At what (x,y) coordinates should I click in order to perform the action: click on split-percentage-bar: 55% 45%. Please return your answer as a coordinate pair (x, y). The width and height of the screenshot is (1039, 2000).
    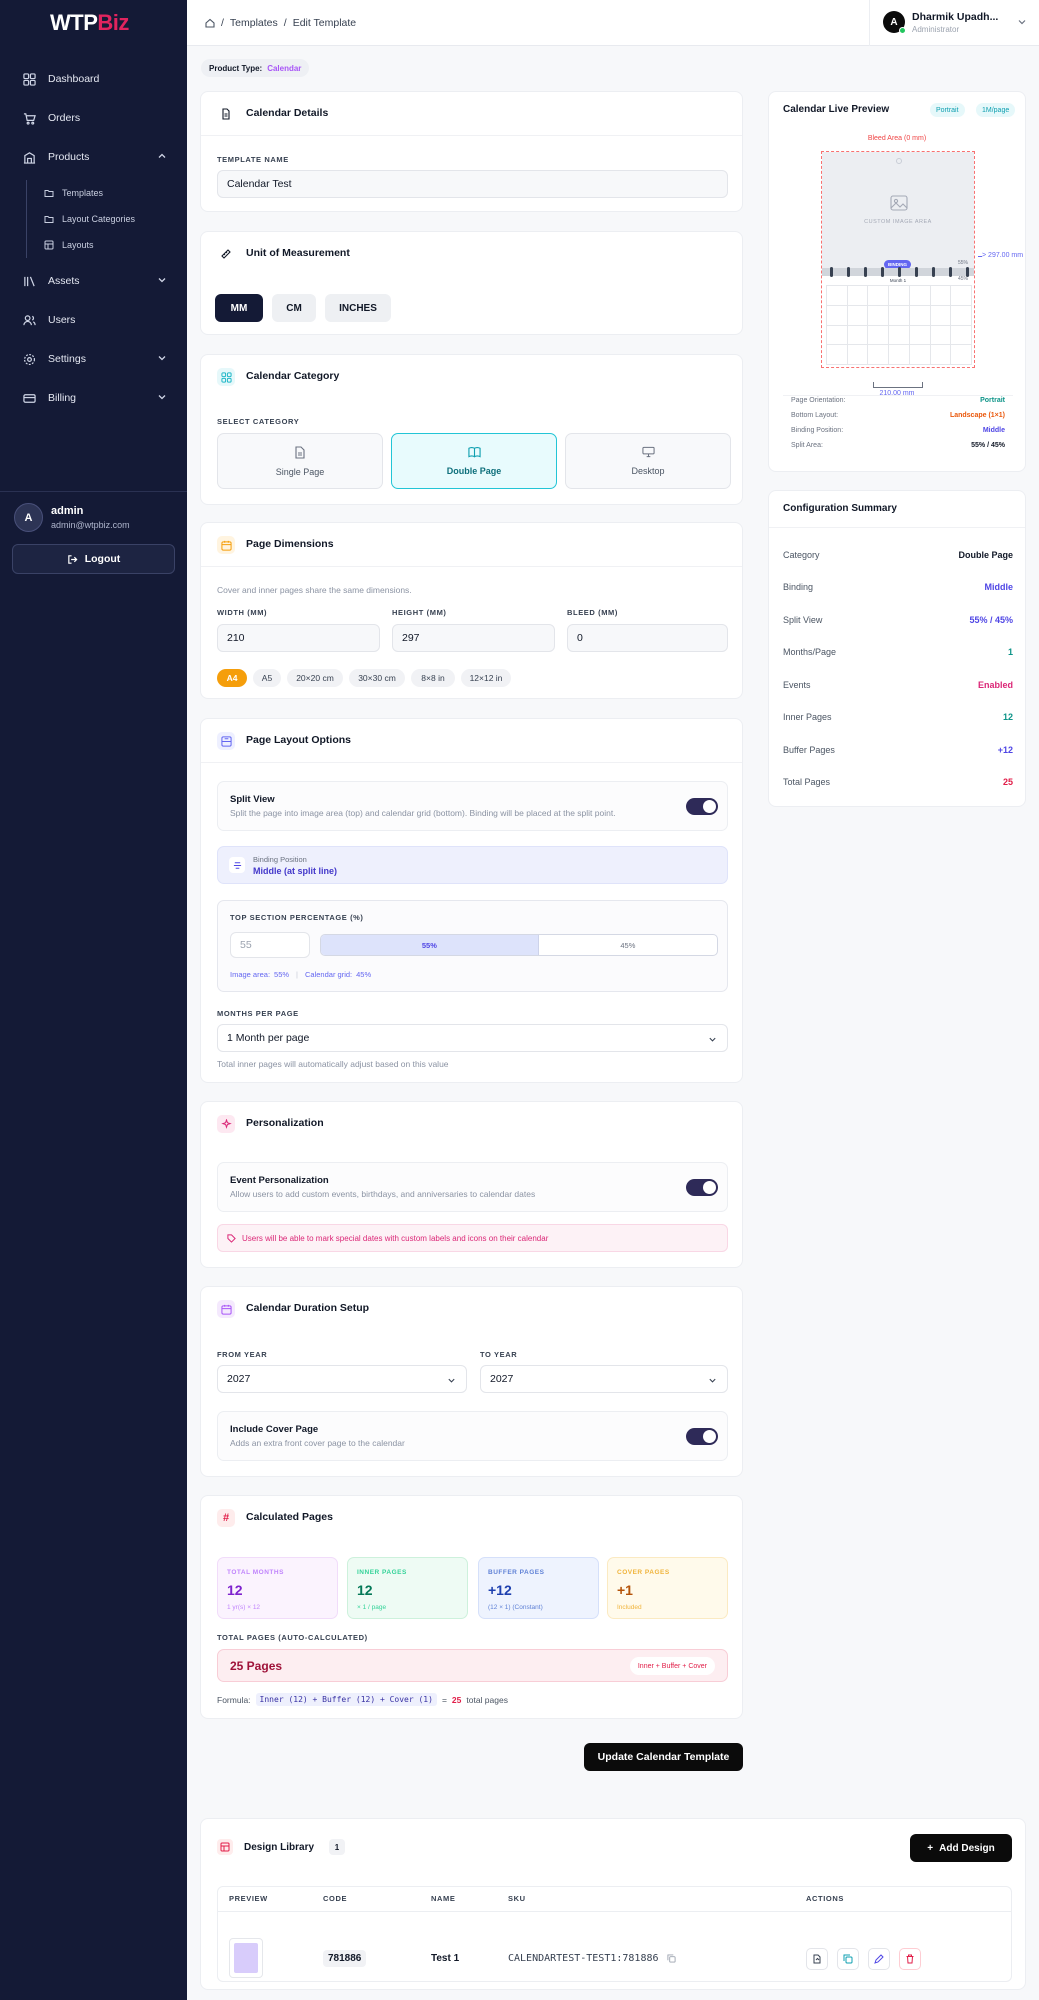
    Looking at the image, I should click on (519, 945).